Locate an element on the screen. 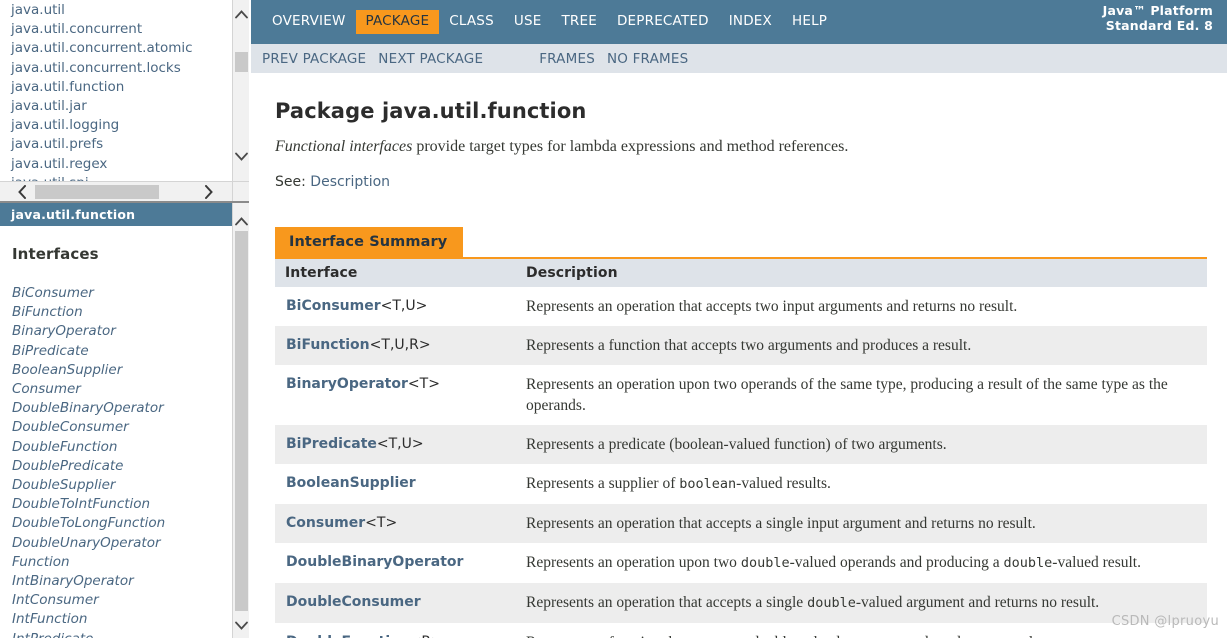 This screenshot has width=1227, height=638. class-list-item: BinaryOperator is located at coordinates (122, 331).